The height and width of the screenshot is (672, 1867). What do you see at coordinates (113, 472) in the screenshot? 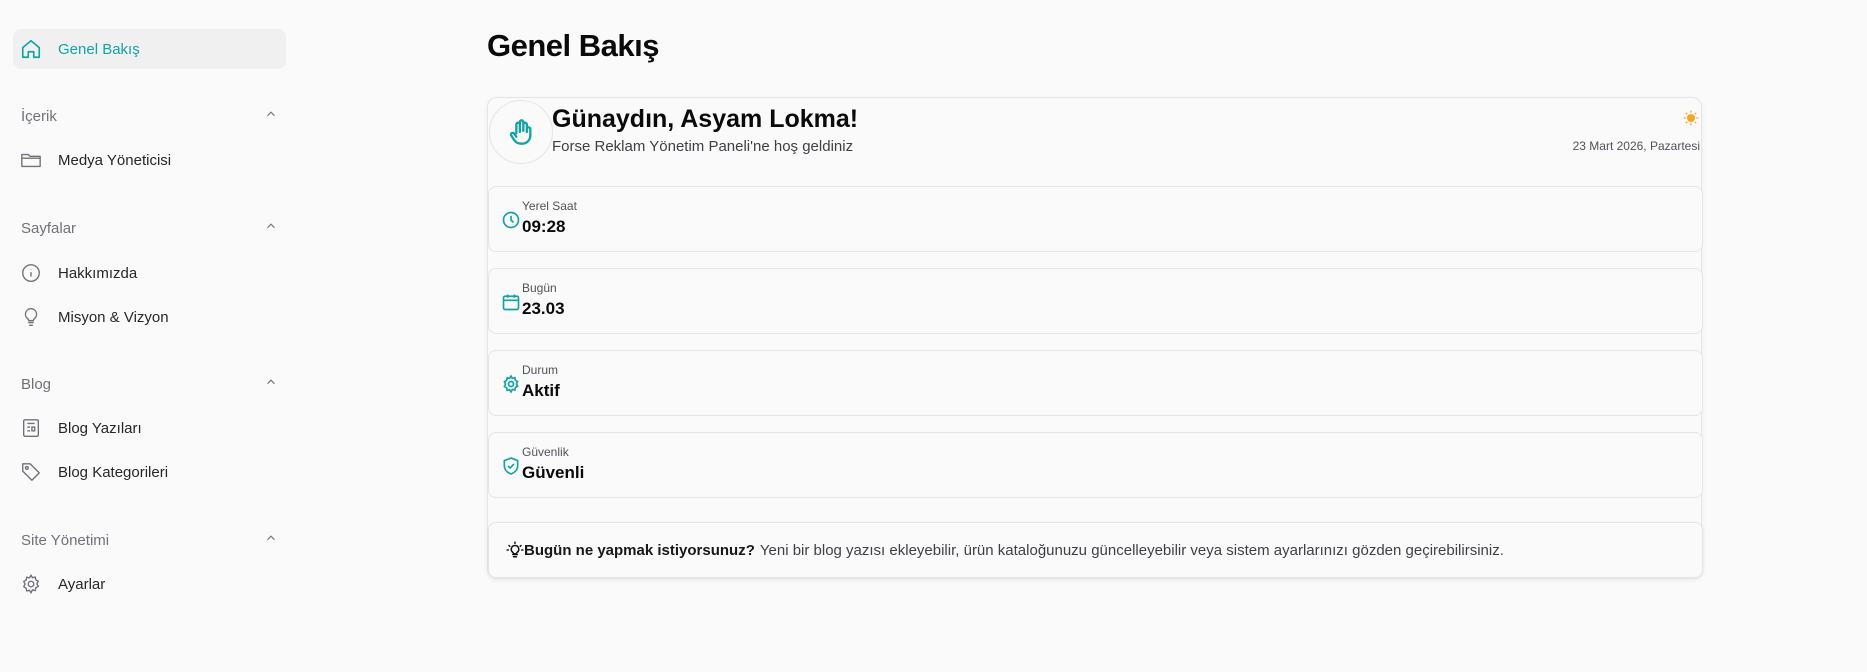
I see `sidebar-item-label: Blog Kategorileri` at bounding box center [113, 472].